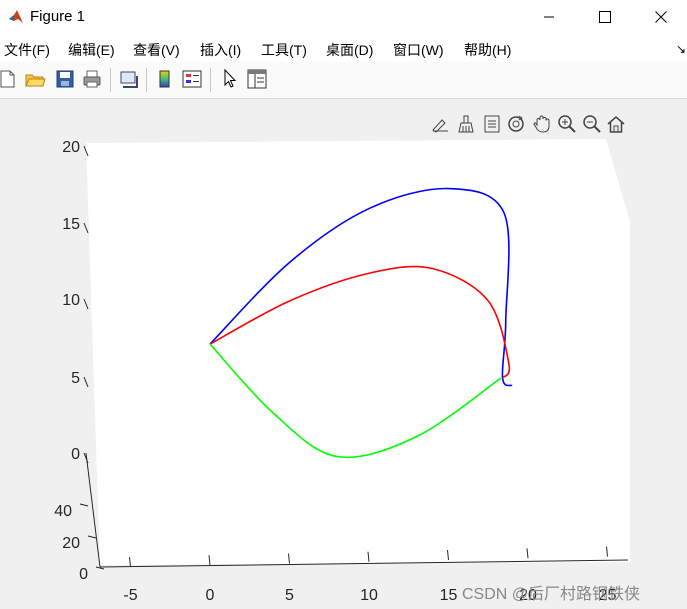  I want to click on z-tick-label: 20, so click(71, 147).